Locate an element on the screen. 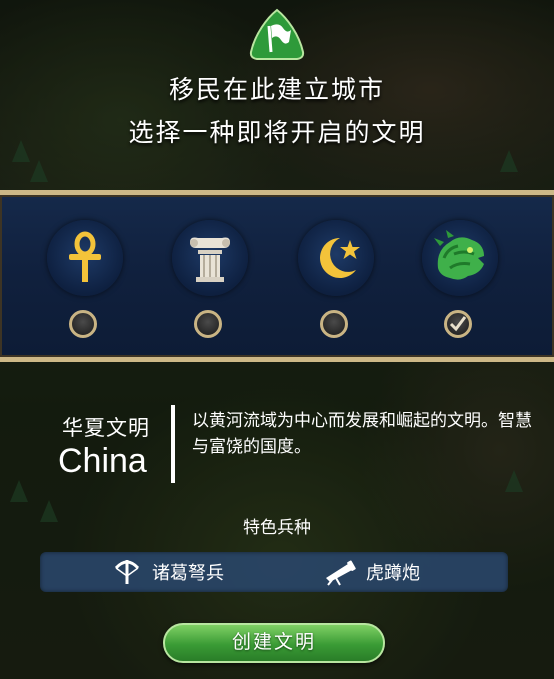  check-icon is located at coordinates (458, 324).